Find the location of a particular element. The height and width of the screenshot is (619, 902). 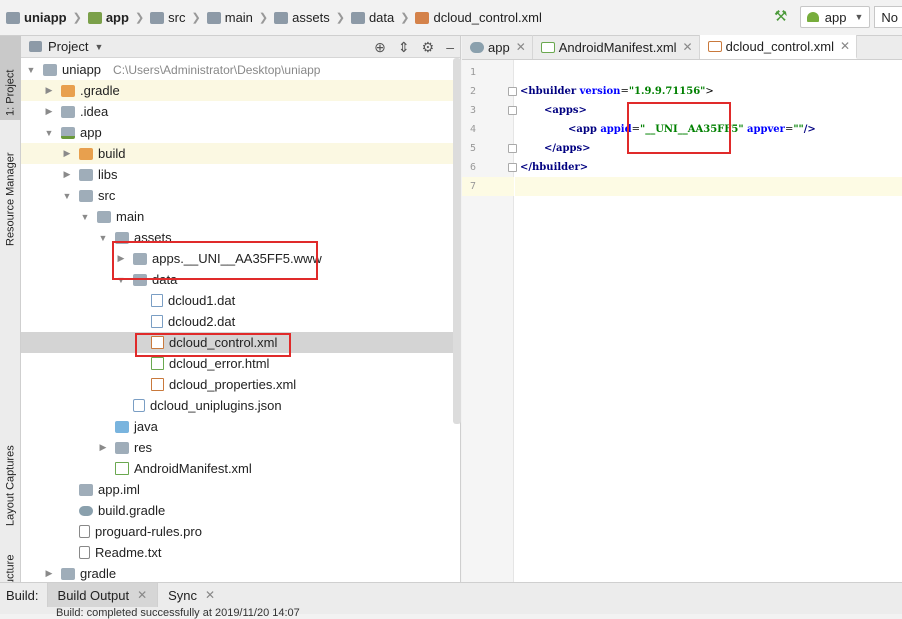

code-line-5: </apps> is located at coordinates (567, 148).